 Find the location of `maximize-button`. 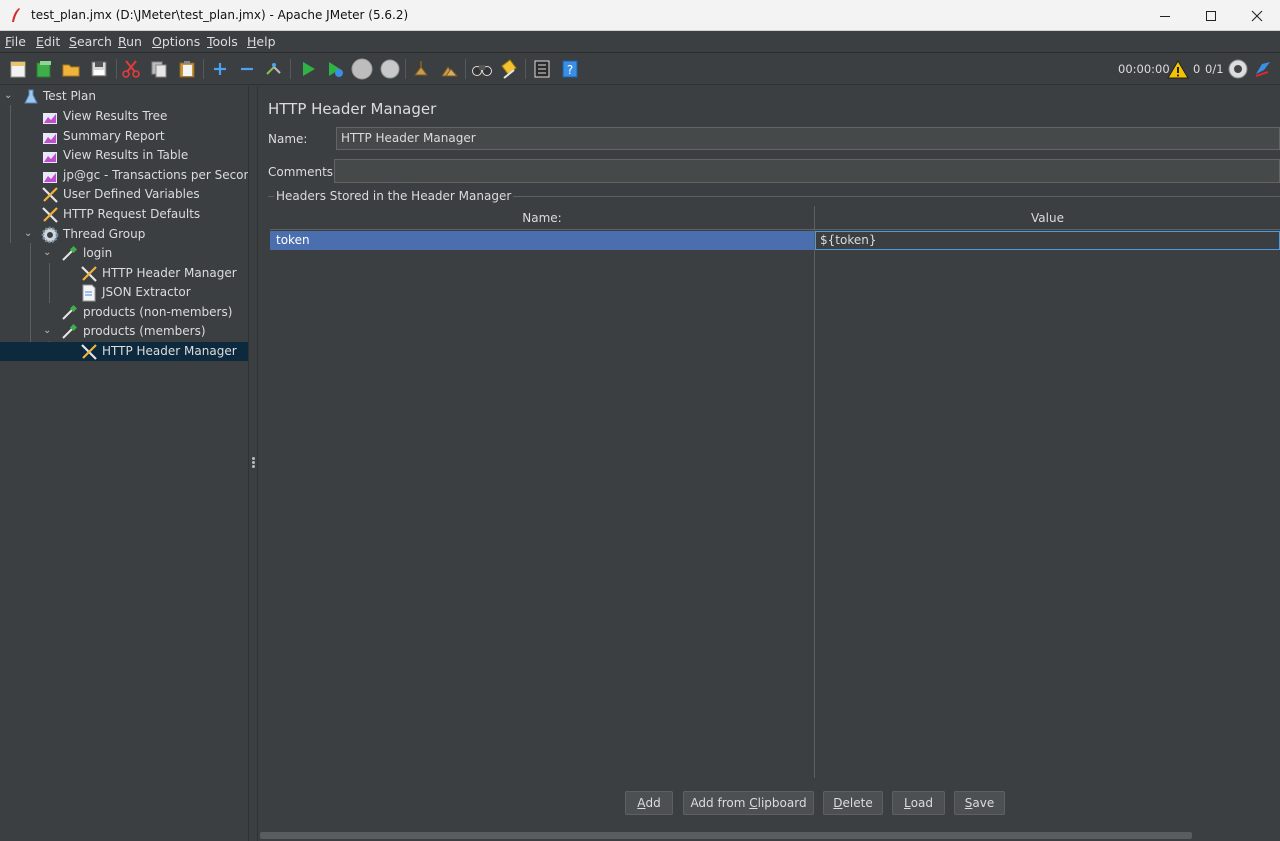

maximize-button is located at coordinates (1211, 15).